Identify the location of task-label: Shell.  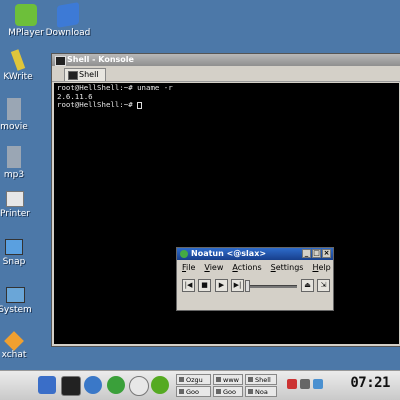
(263, 380).